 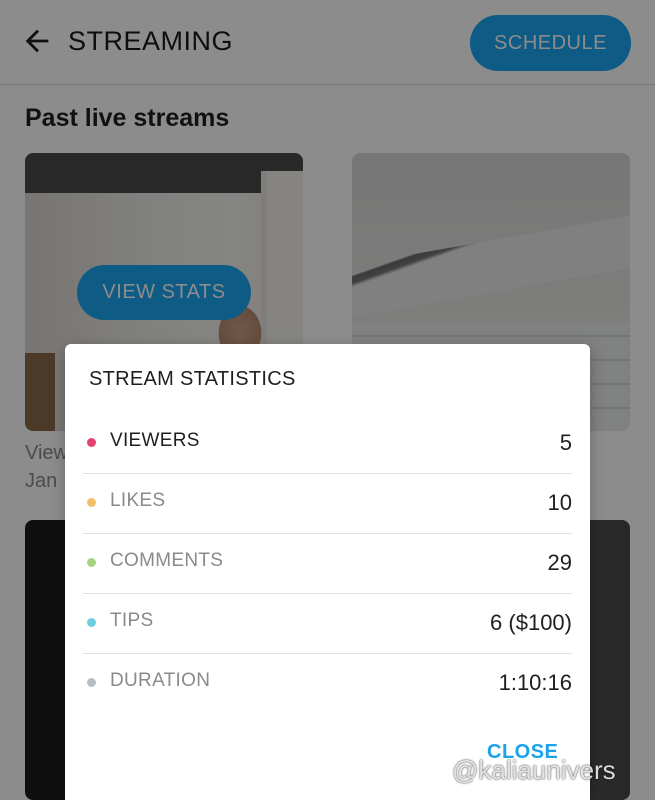 I want to click on stat-value: 5, so click(x=565, y=442).